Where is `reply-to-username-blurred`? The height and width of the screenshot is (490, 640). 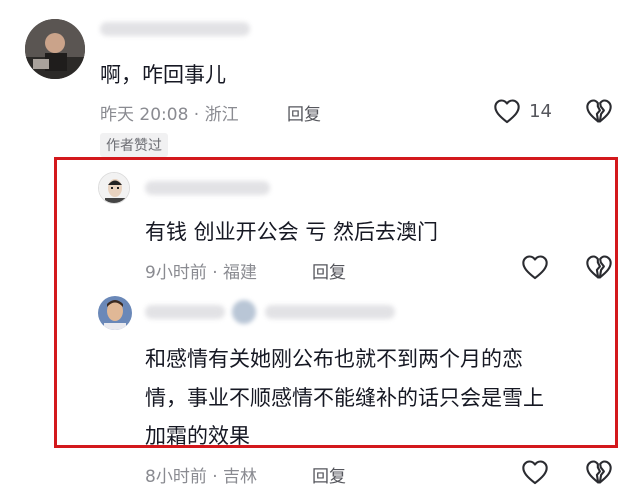
reply-to-username-blurred is located at coordinates (330, 312).